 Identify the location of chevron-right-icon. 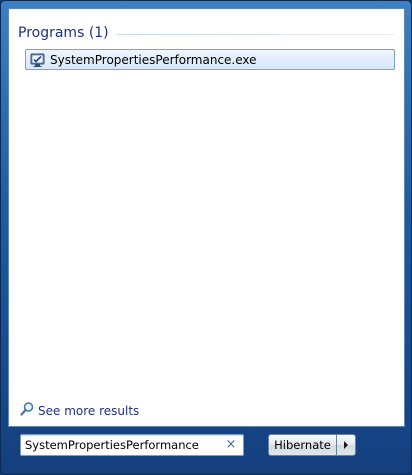
(346, 445).